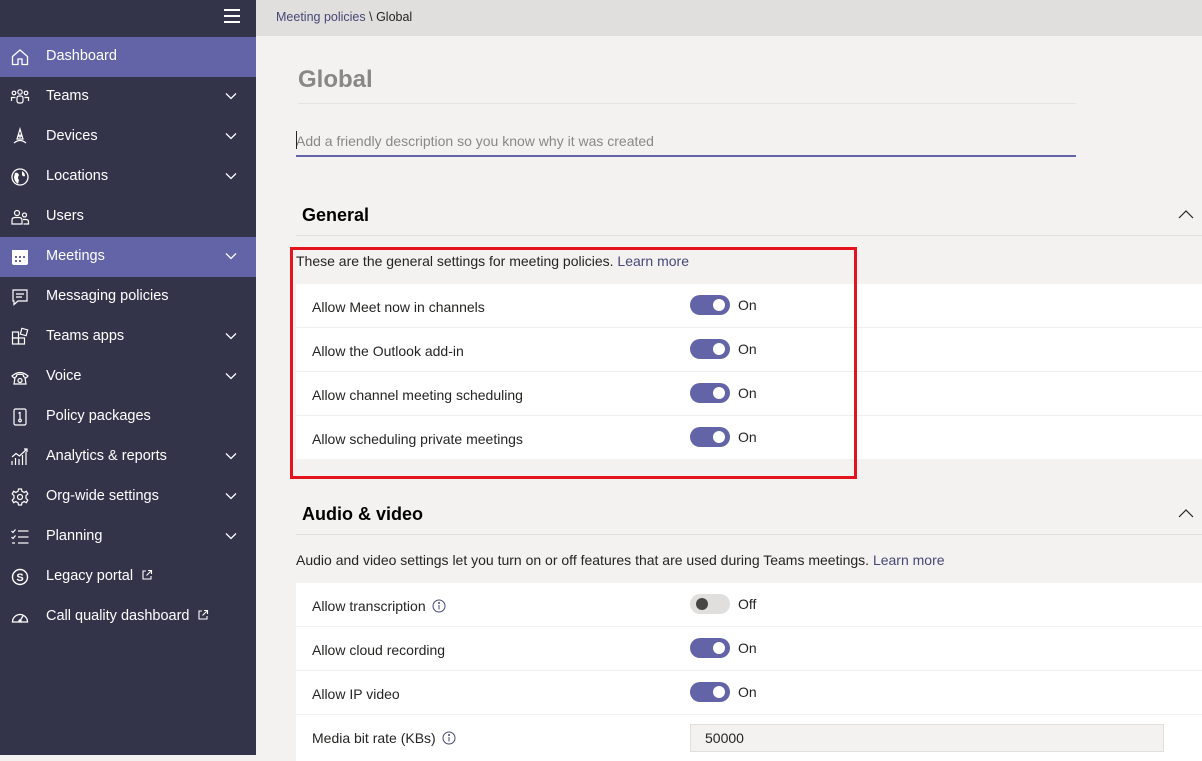 This screenshot has width=1202, height=761. I want to click on sidebar-item-teams-apps: Teams apps, so click(128, 337).